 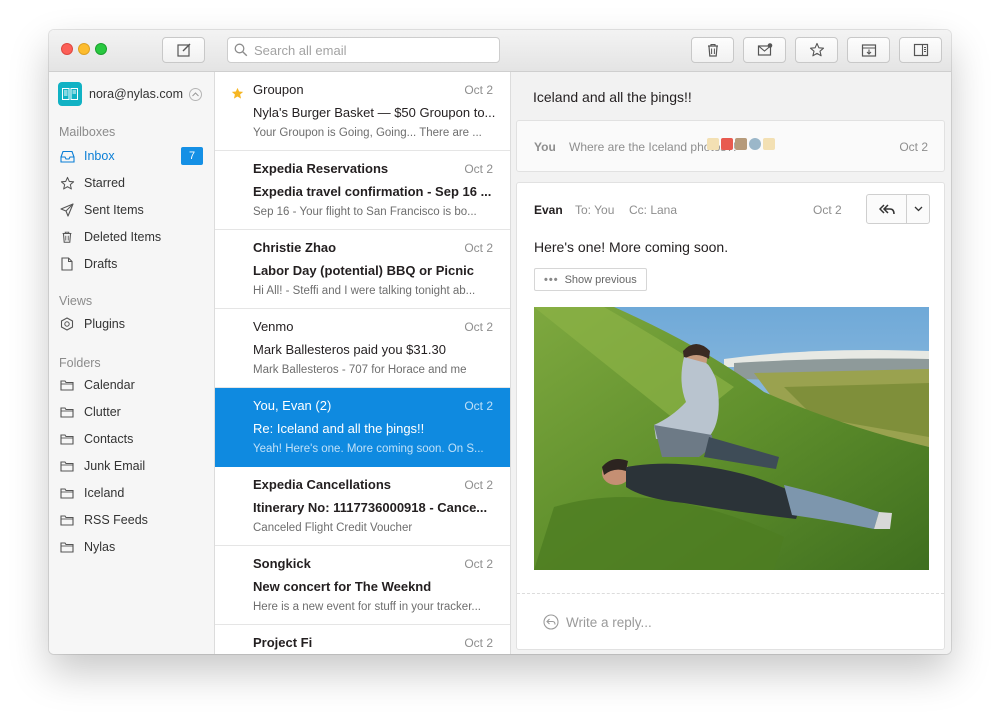 I want to click on attached-photo, so click(x=731, y=438).